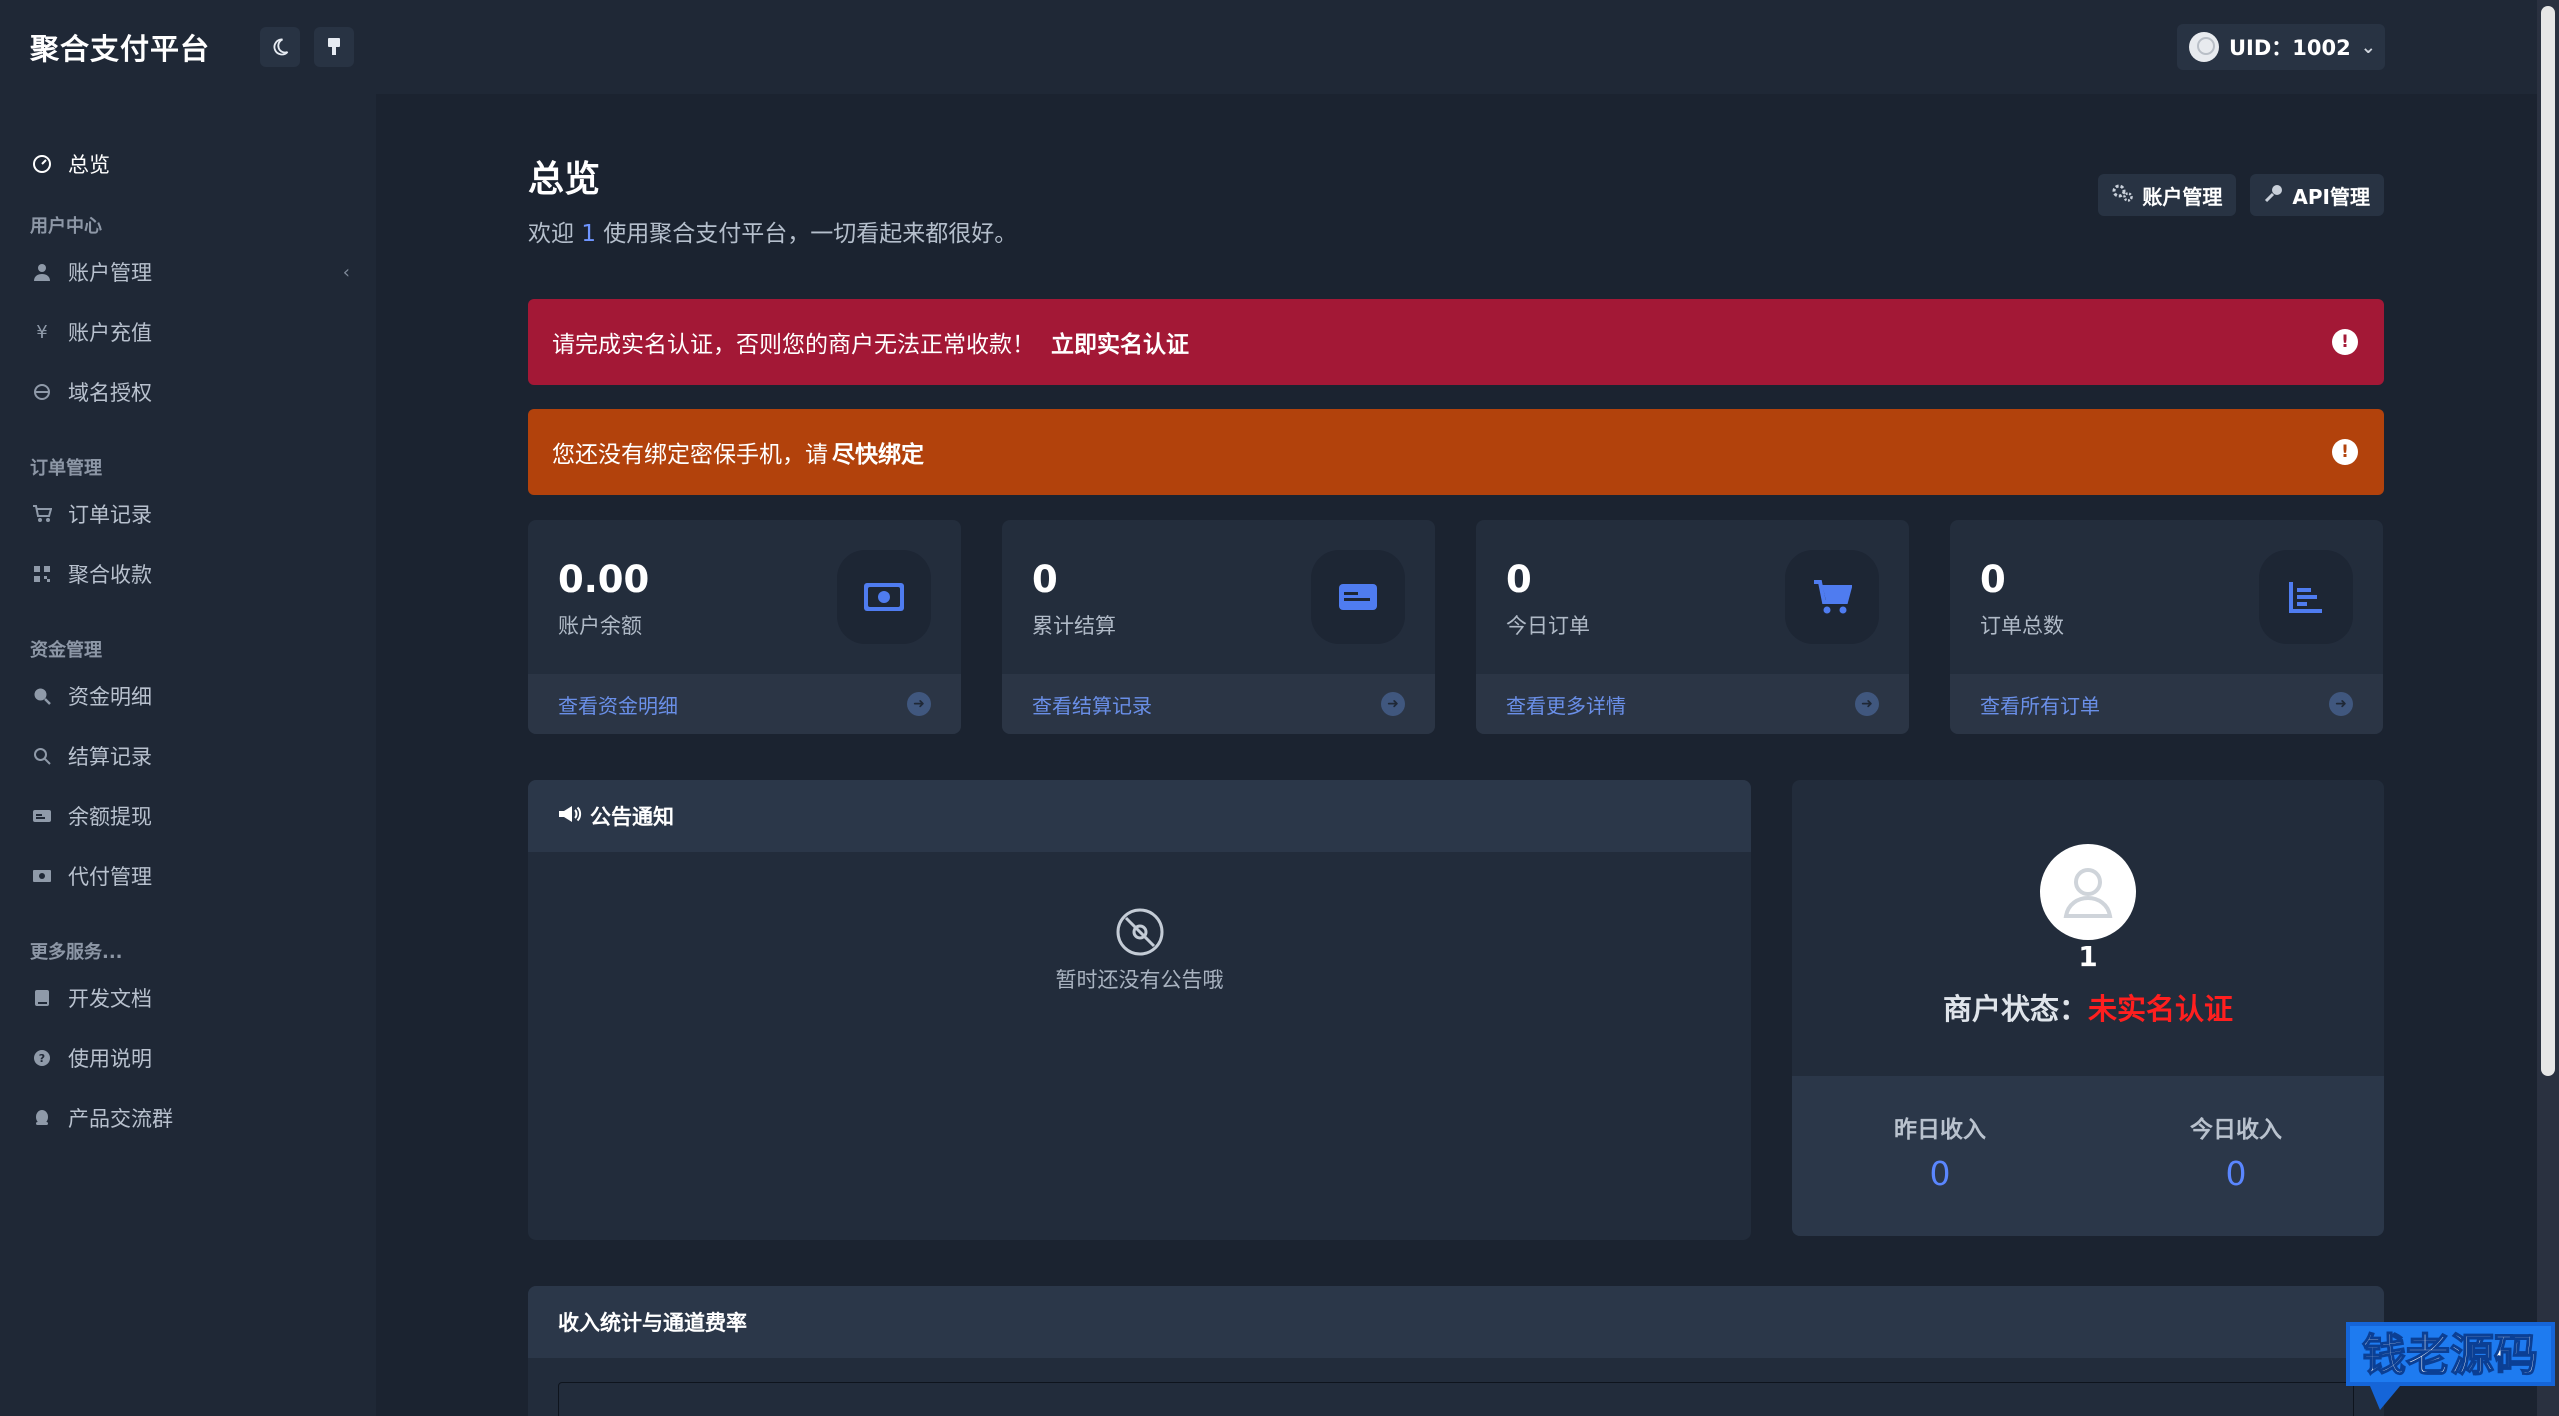 The image size is (2559, 1416). I want to click on realname-verify-link: 立即实名认证, so click(1120, 342).